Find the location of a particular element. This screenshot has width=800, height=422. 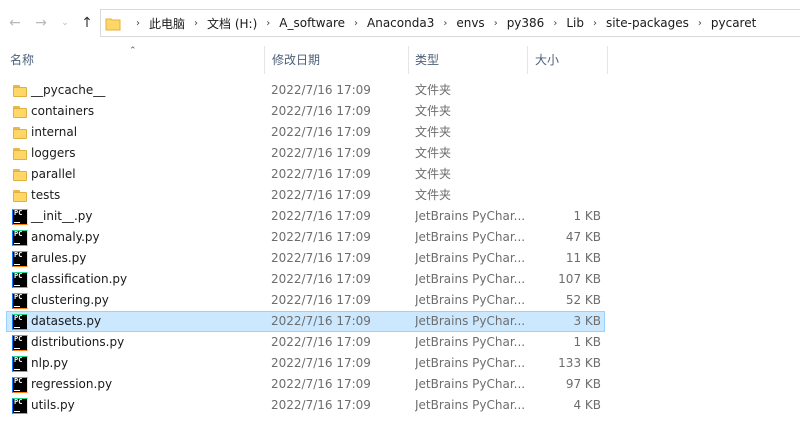

file-row: tests 2022/7/16 17:09 文件夹 is located at coordinates (305, 195).